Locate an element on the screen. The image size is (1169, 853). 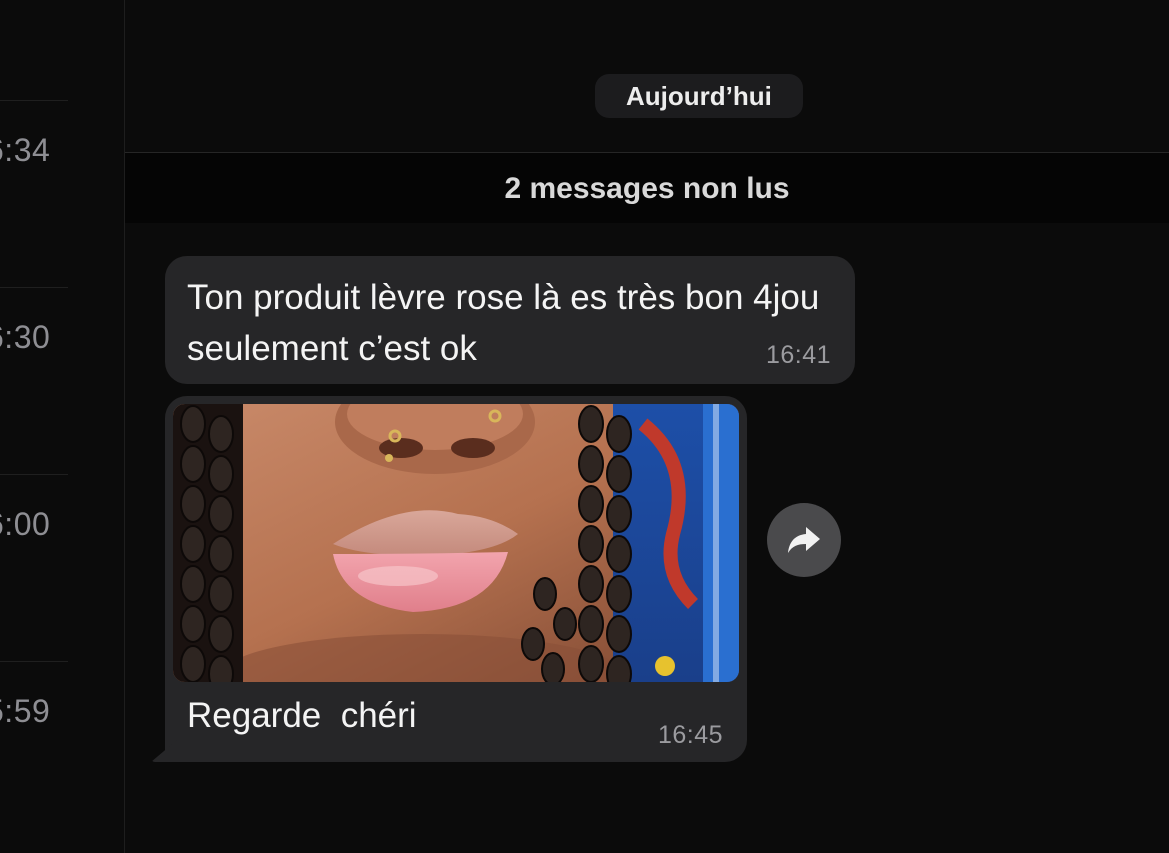
chat-list-item-time: 6:30 is located at coordinates (25, 337).